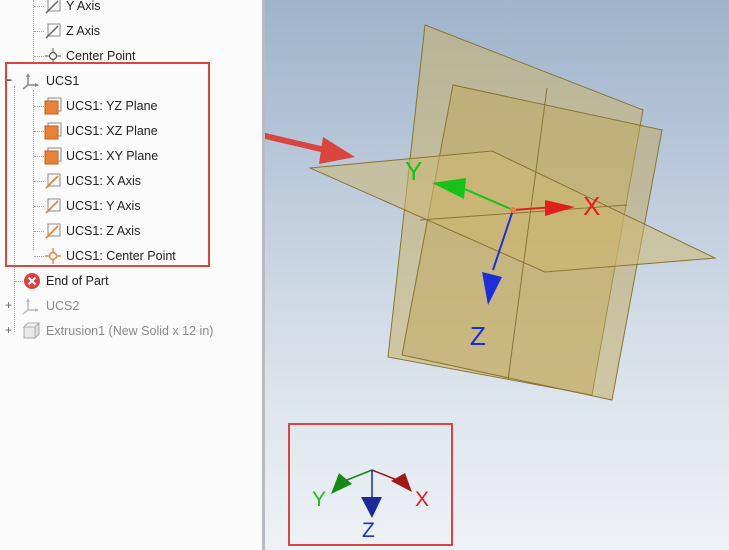  What do you see at coordinates (591, 206) in the screenshot?
I see `x-axis-label: X` at bounding box center [591, 206].